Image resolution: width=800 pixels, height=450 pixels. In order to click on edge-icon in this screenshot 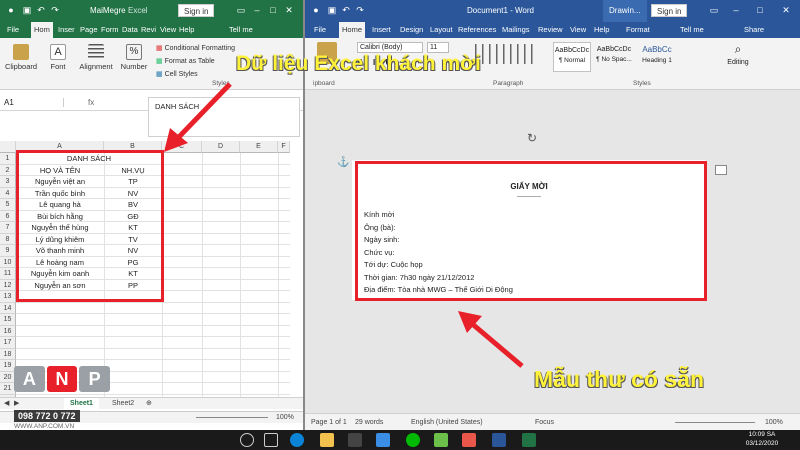, I will do `click(297, 440)`.